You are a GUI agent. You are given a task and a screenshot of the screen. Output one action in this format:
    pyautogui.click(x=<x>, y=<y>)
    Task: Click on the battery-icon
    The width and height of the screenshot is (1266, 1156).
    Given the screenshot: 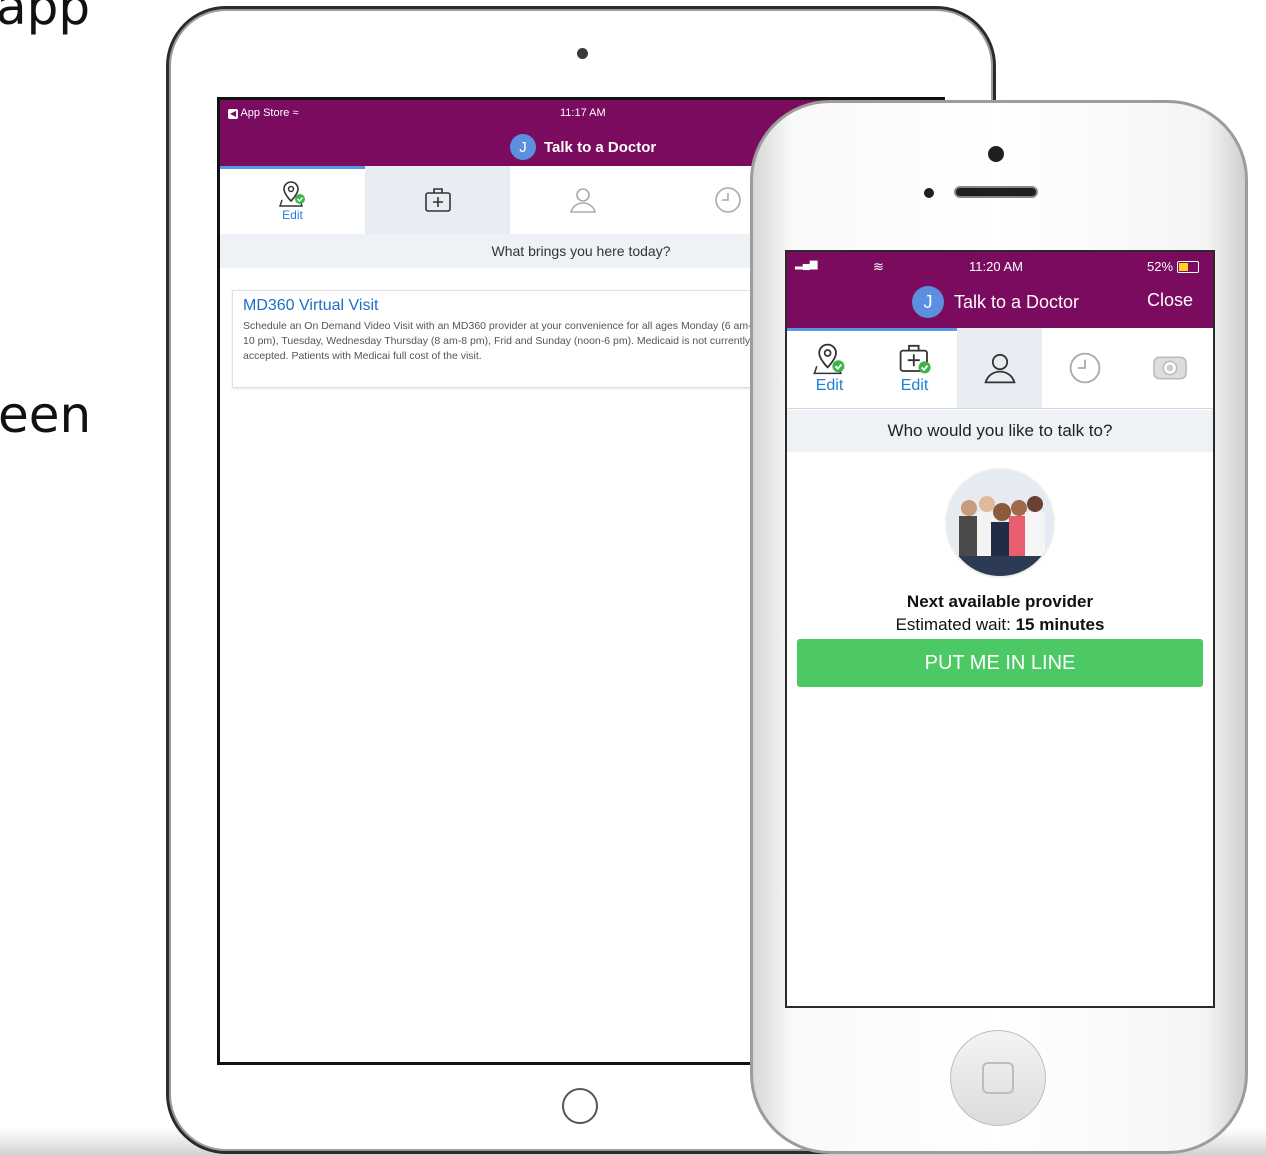 What is the action you would take?
    pyautogui.click(x=1188, y=266)
    